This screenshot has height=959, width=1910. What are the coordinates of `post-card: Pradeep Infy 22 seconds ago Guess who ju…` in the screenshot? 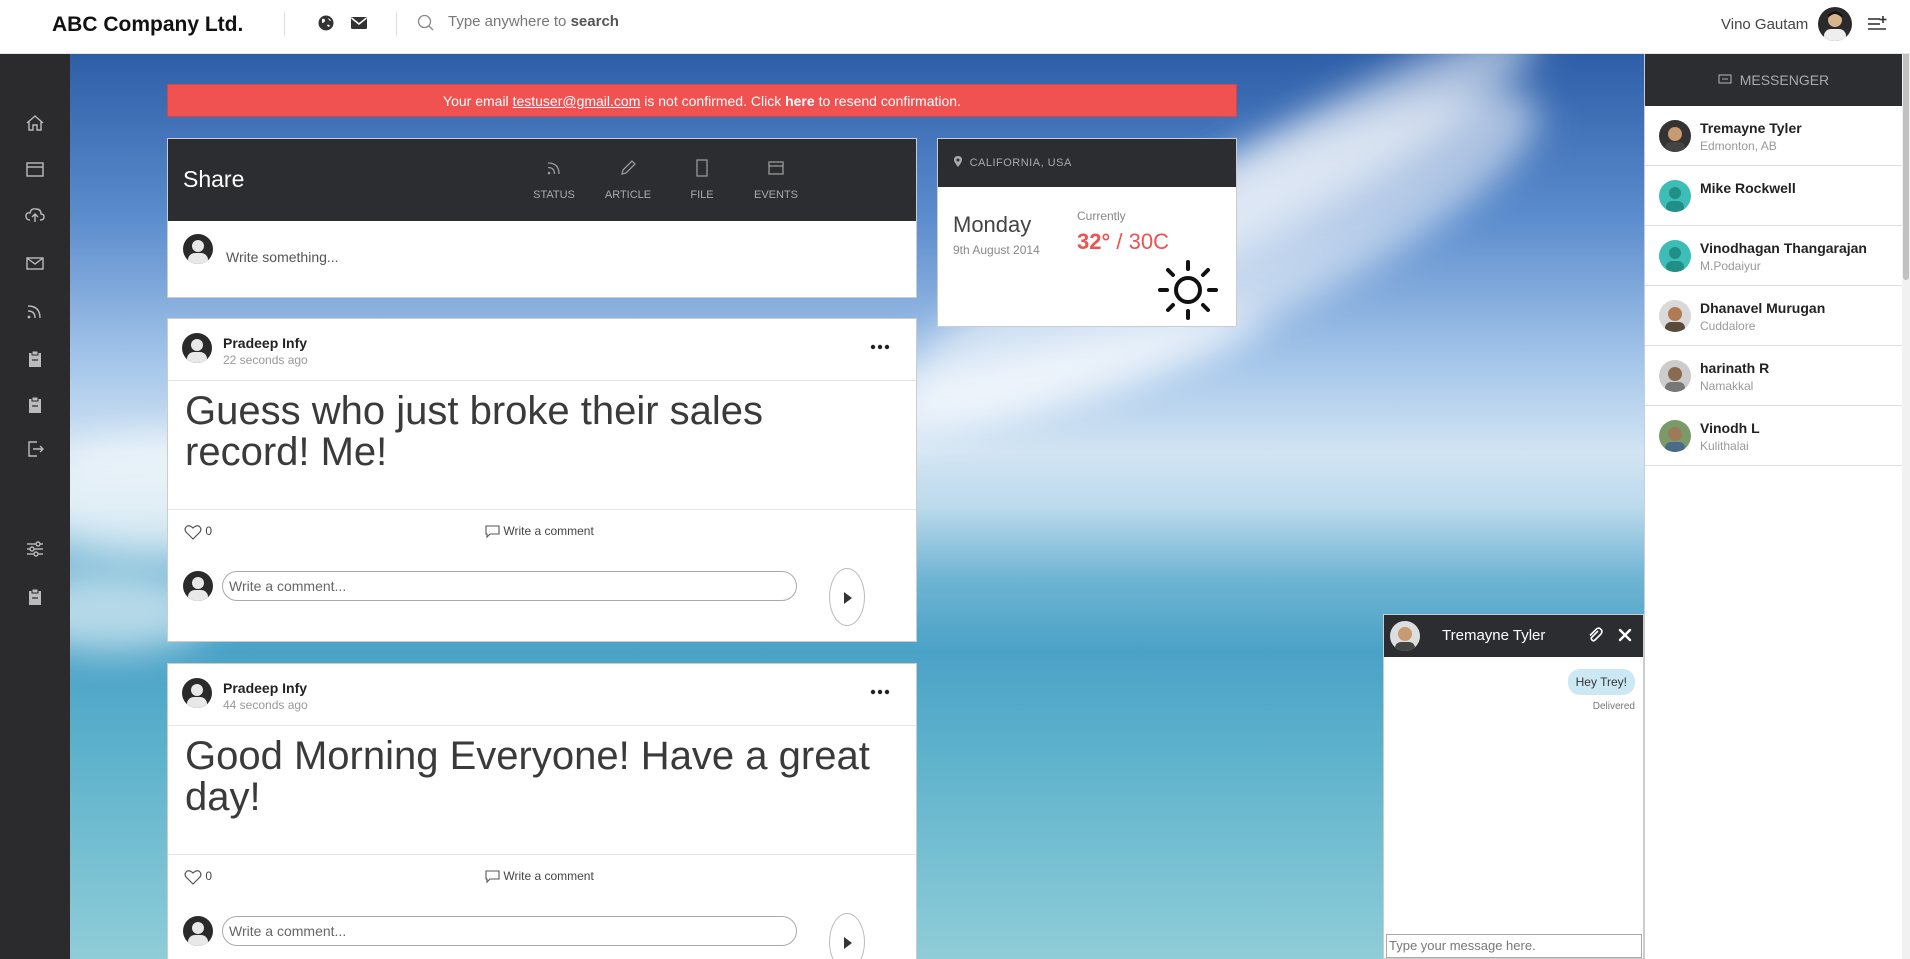 It's located at (542, 480).